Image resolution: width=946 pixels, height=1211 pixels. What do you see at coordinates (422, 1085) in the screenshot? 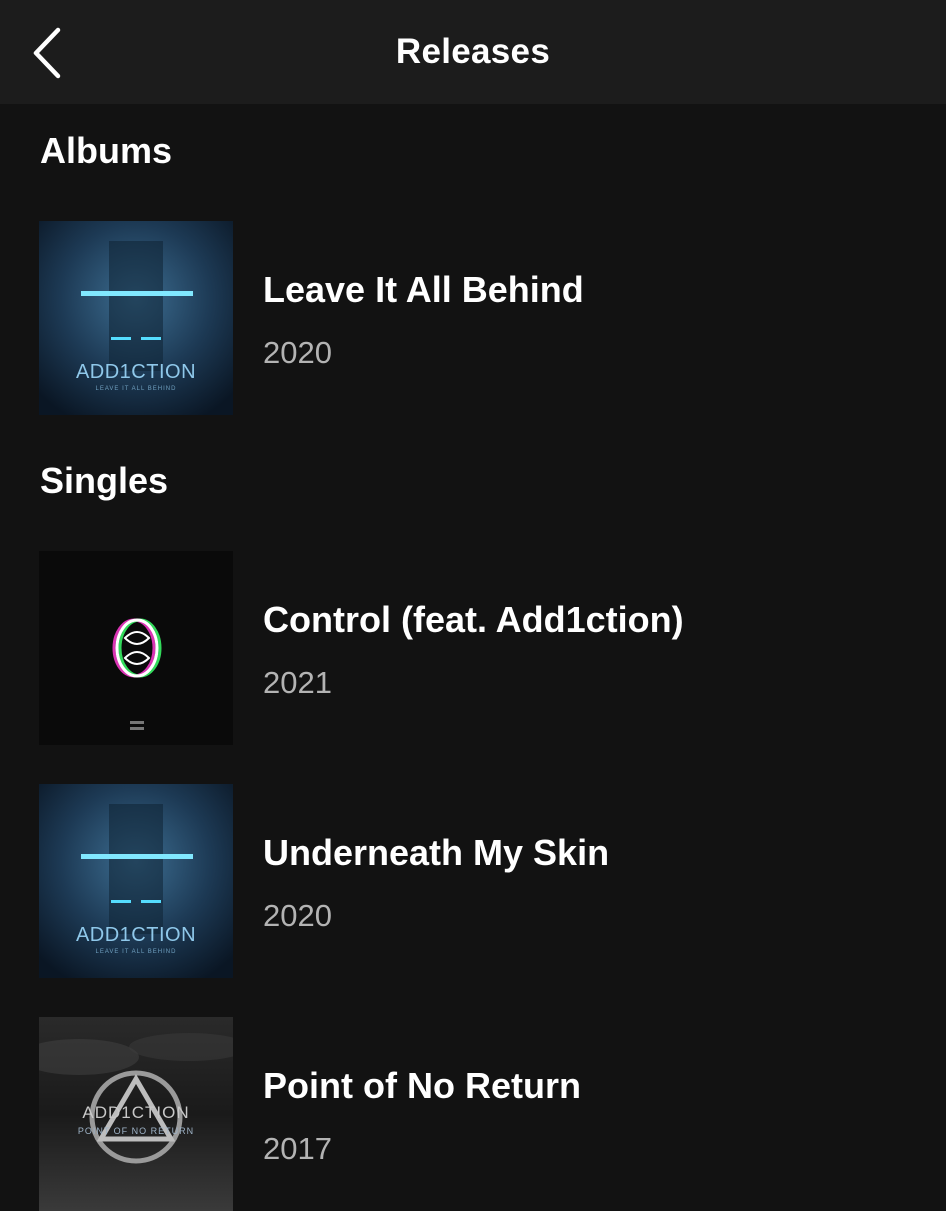
I see `release-title: Point of No Return` at bounding box center [422, 1085].